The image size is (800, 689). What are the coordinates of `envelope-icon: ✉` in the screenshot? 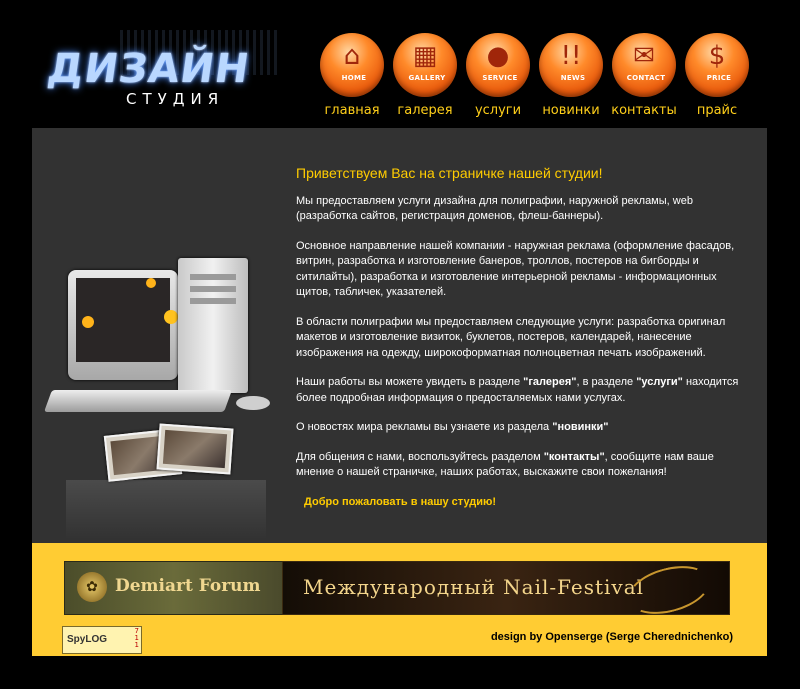 It's located at (644, 56).